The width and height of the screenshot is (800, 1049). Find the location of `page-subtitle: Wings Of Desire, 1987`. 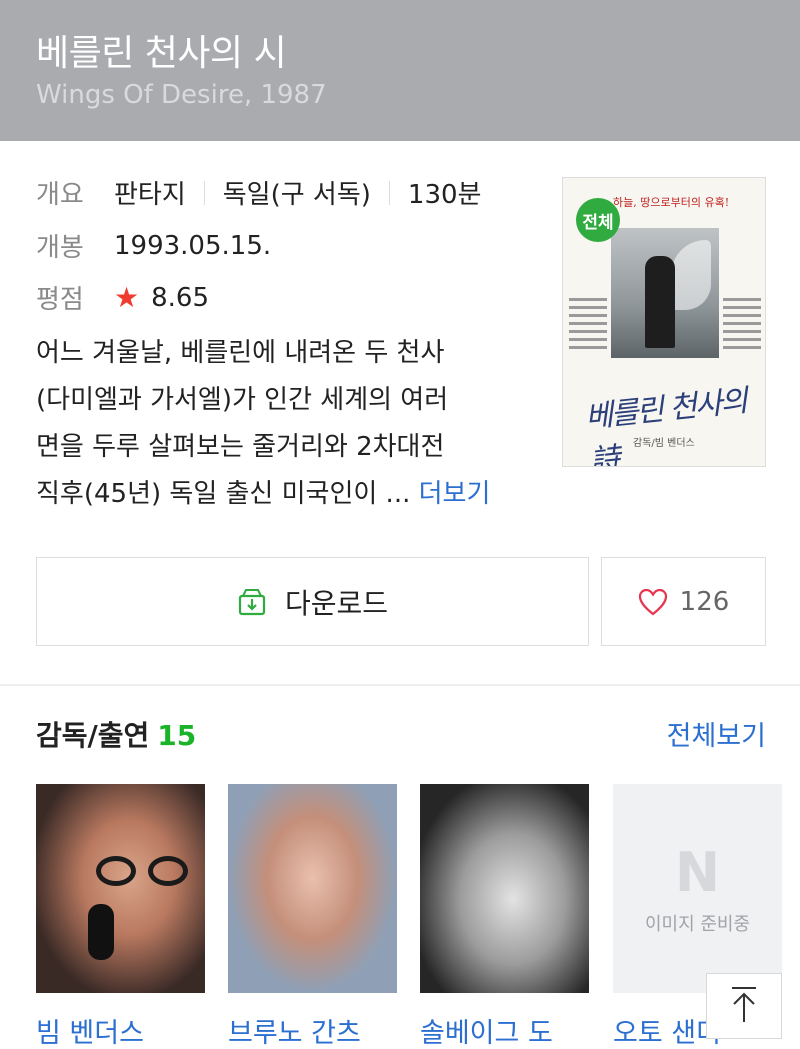

page-subtitle: Wings Of Desire, 1987 is located at coordinates (181, 95).